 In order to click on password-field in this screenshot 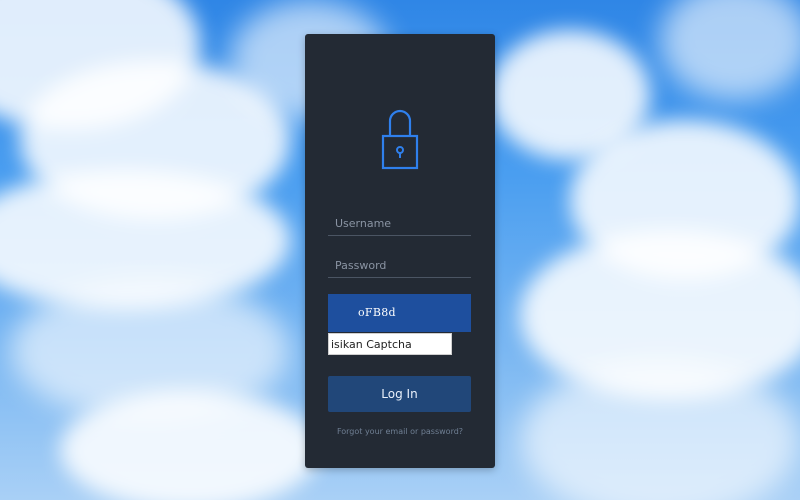, I will do `click(399, 266)`.